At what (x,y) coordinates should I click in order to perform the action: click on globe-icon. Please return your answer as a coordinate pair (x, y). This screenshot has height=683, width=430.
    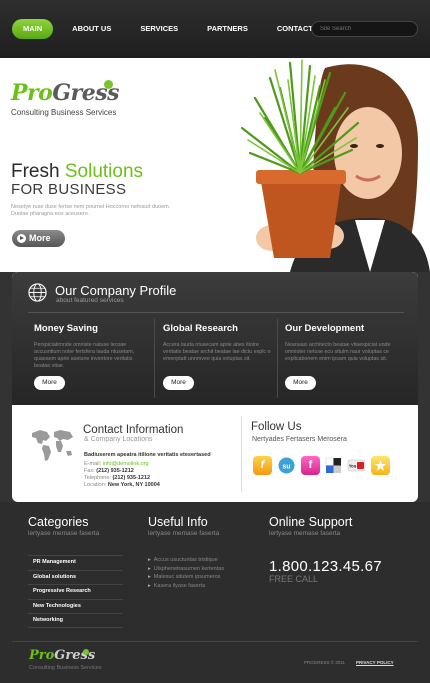
    Looking at the image, I should click on (37, 292).